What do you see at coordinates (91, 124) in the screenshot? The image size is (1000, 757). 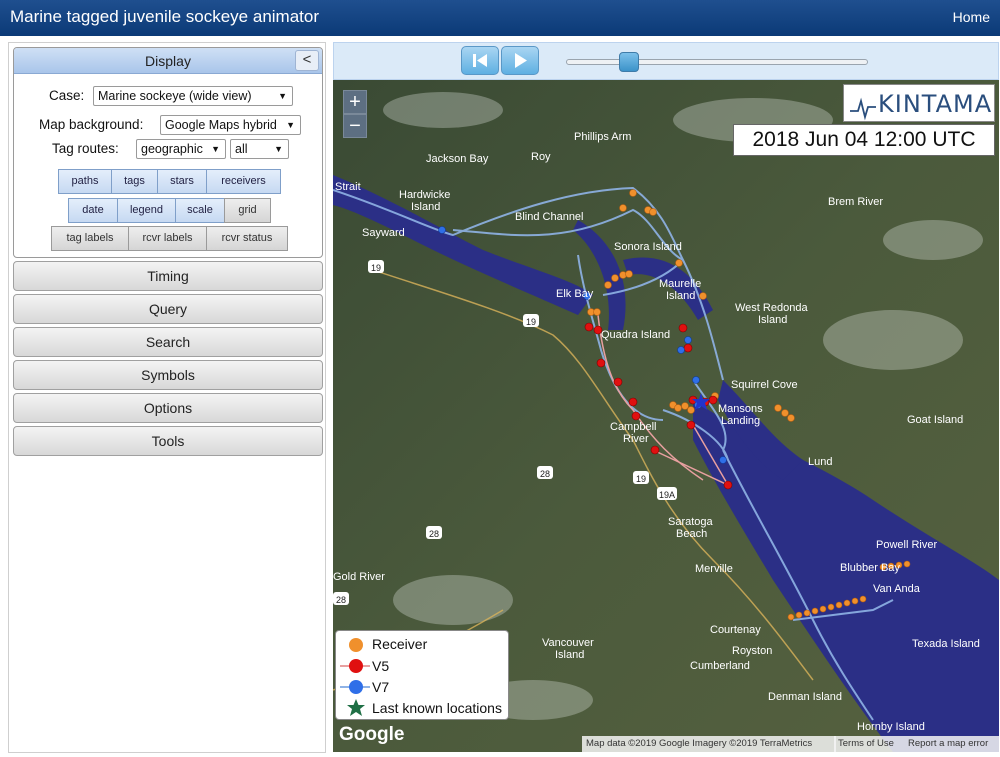 I see `map-background-label: Map background:` at bounding box center [91, 124].